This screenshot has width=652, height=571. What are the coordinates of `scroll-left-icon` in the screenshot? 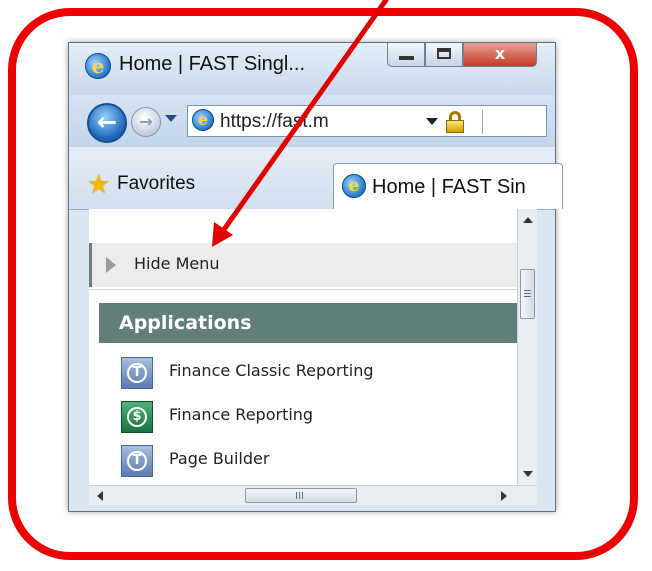 It's located at (100, 496).